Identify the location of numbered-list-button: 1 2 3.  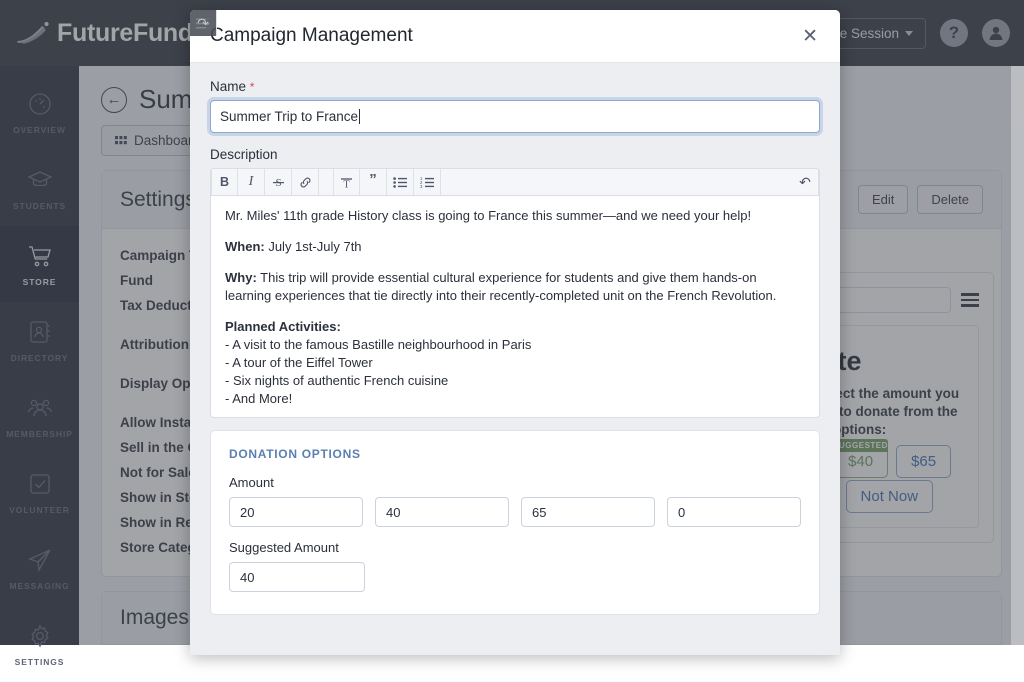
(427, 182).